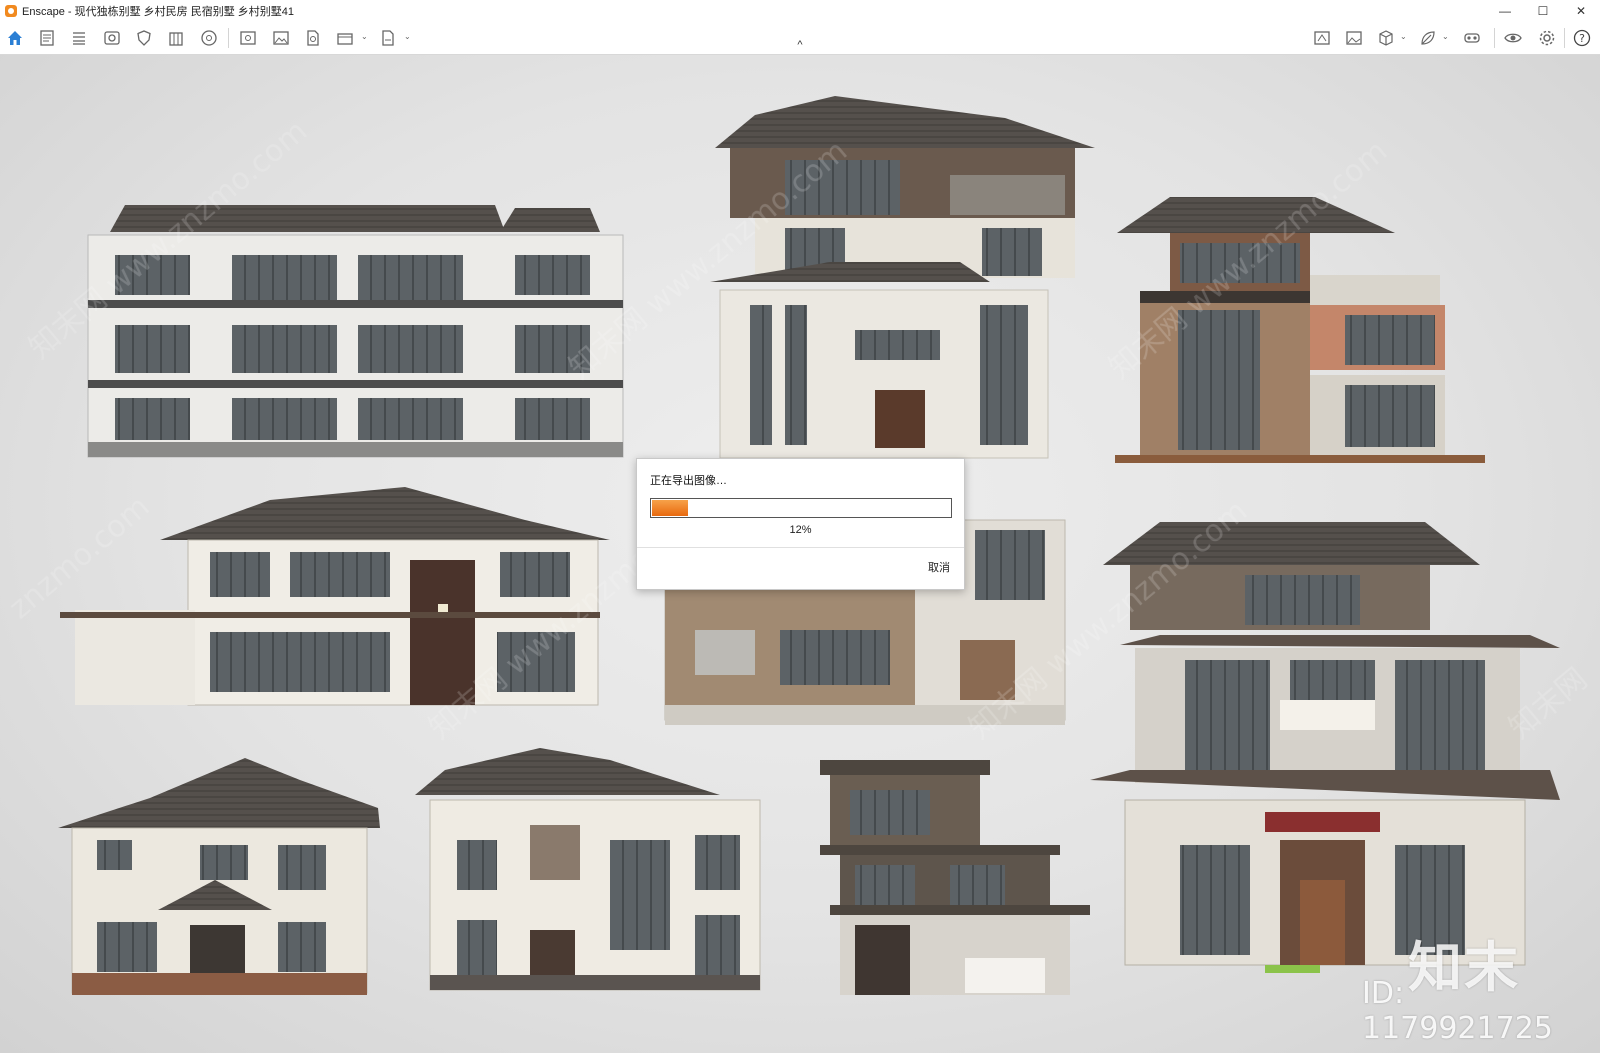 Image resolution: width=1600 pixels, height=1053 pixels. Describe the element at coordinates (158, 12) in the screenshot. I see `window-title: Enscape - 现代独栋别墅 乡村民房 民宿别墅 乡村别墅41` at that location.